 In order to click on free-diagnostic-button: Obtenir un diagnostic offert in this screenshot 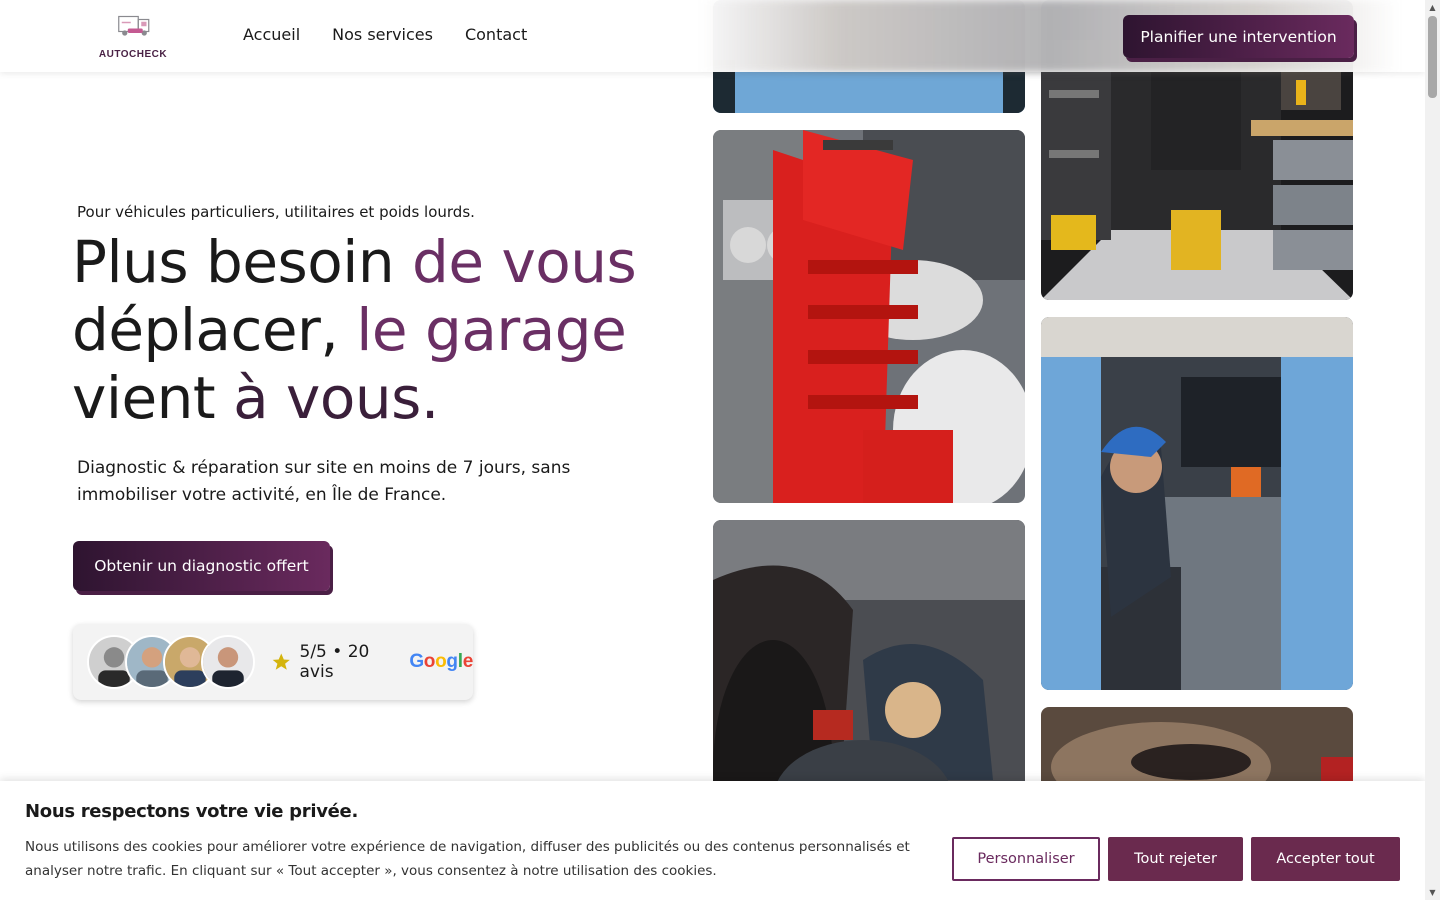, I will do `click(201, 566)`.